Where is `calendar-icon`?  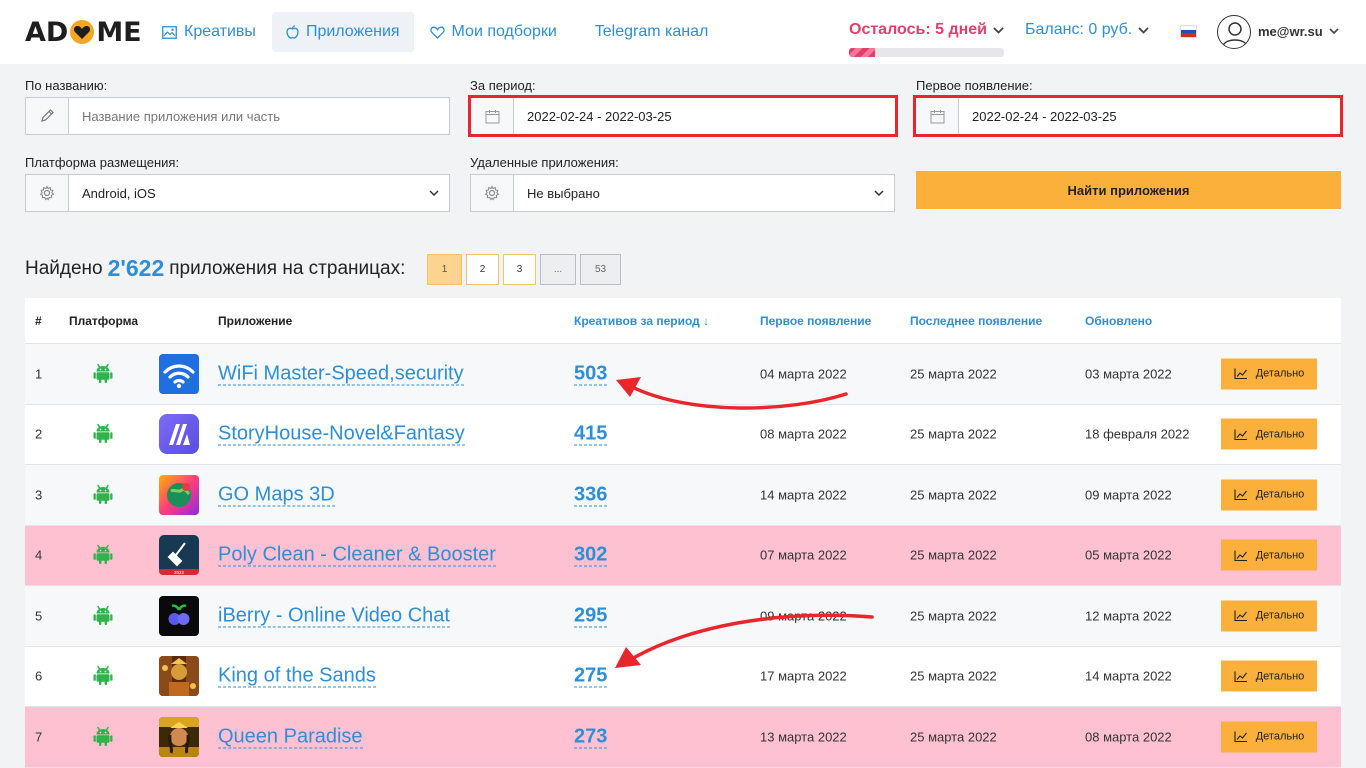 calendar-icon is located at coordinates (937, 116).